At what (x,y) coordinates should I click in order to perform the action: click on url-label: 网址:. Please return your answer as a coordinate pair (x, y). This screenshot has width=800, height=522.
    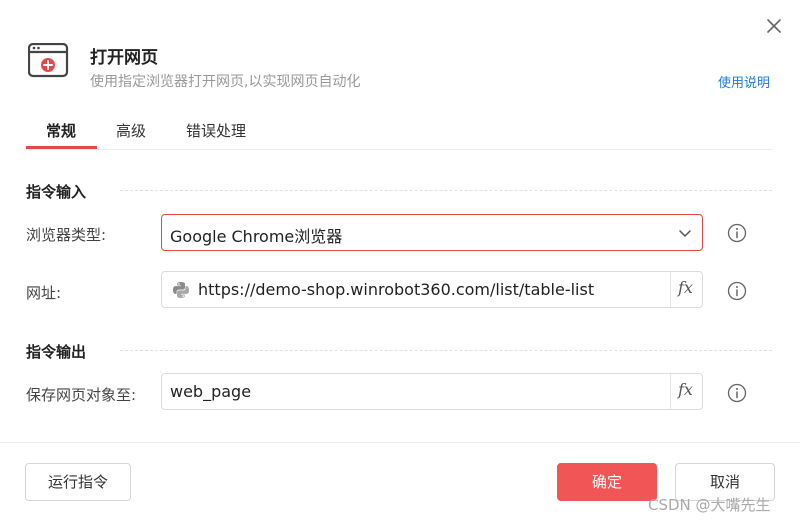
    Looking at the image, I should click on (44, 293).